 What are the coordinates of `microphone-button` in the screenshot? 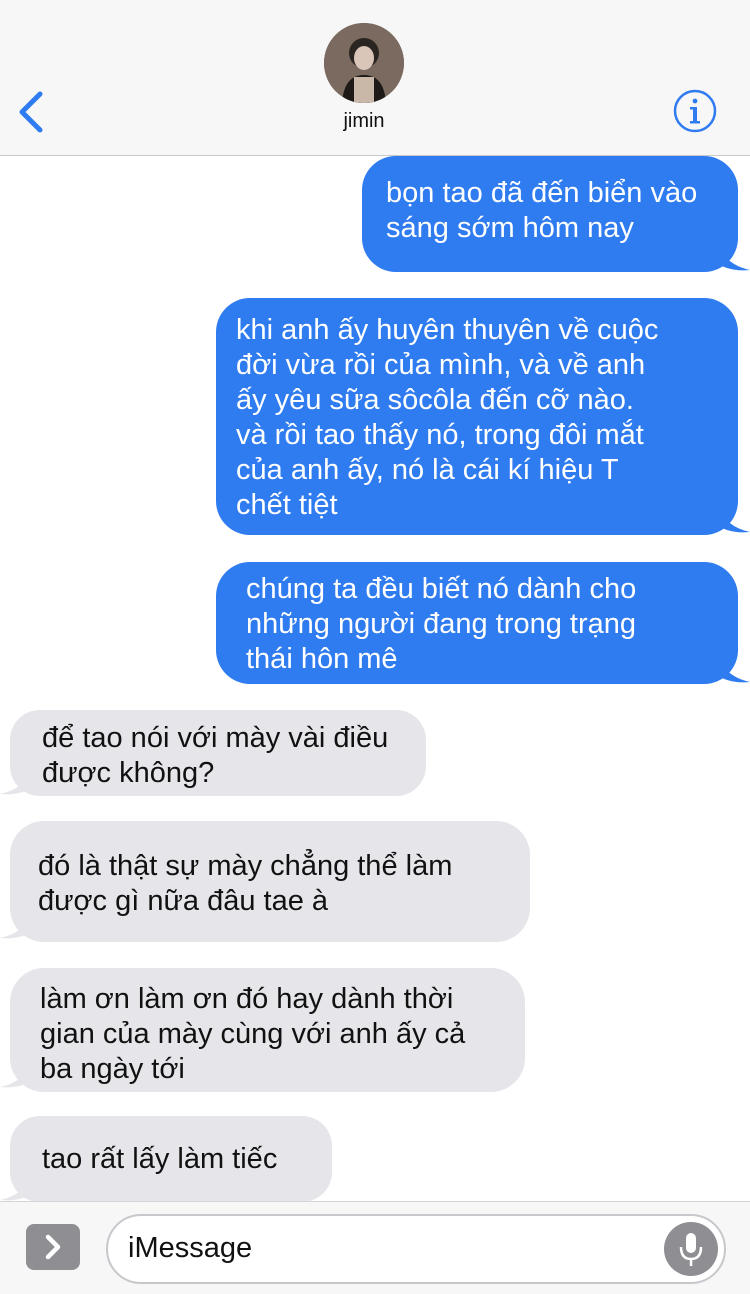 It's located at (691, 1249).